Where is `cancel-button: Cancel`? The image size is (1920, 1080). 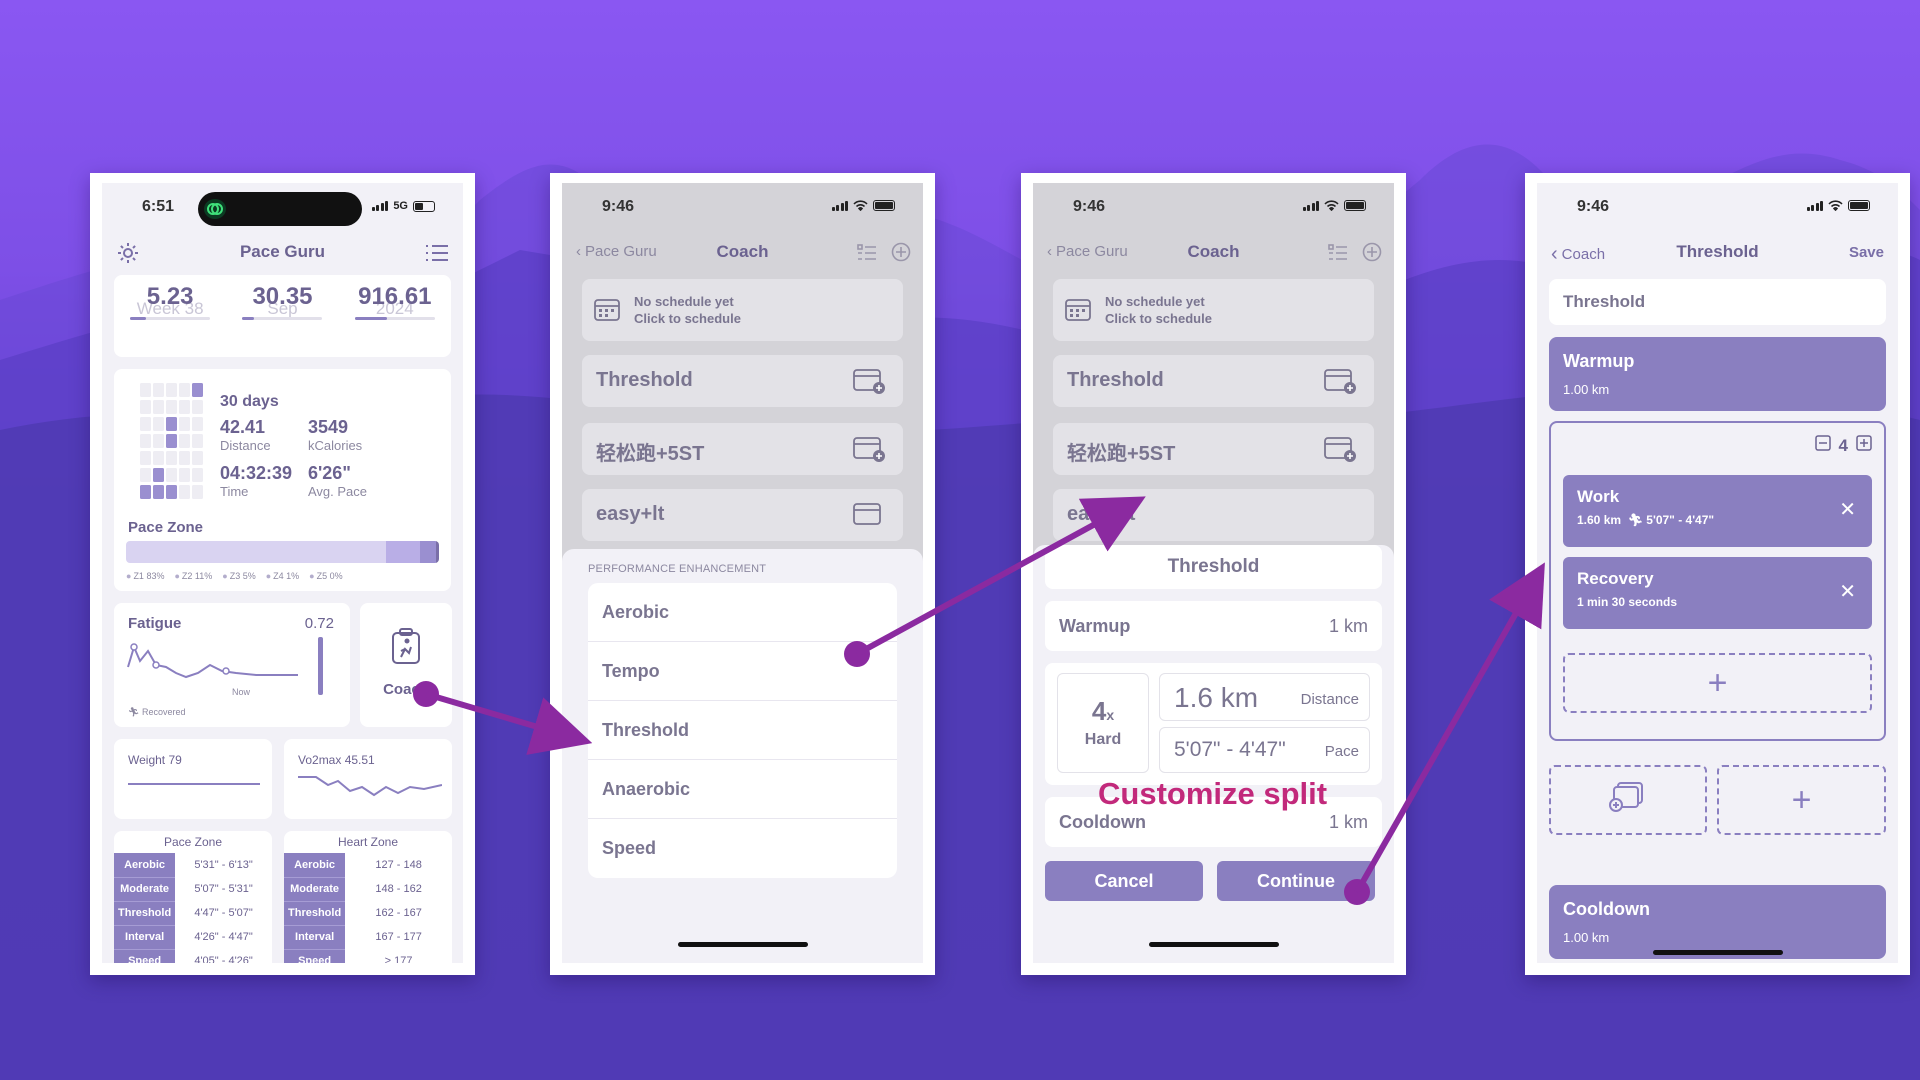
cancel-button: Cancel is located at coordinates (1124, 881).